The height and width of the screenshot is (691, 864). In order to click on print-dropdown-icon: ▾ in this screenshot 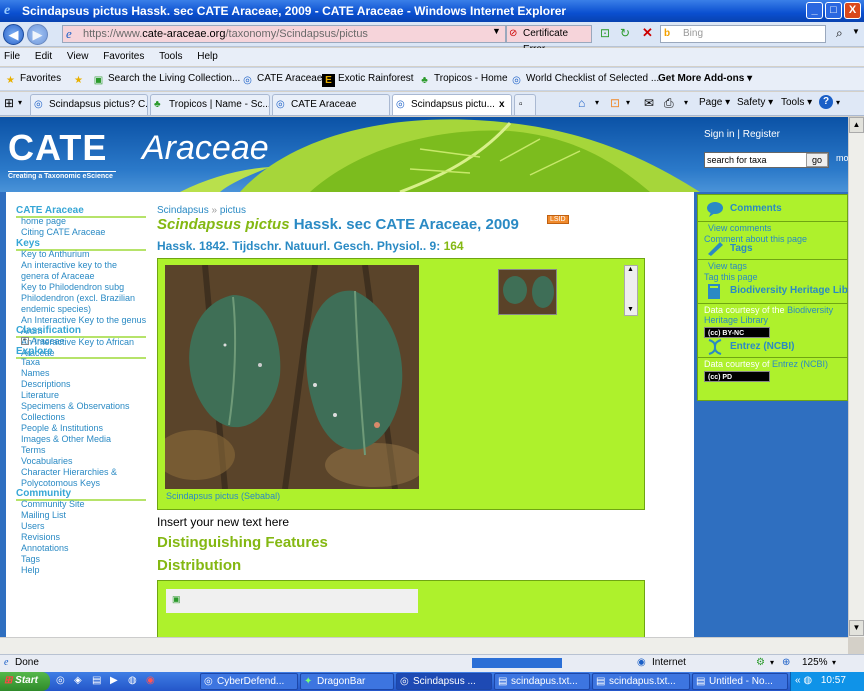, I will do `click(686, 103)`.